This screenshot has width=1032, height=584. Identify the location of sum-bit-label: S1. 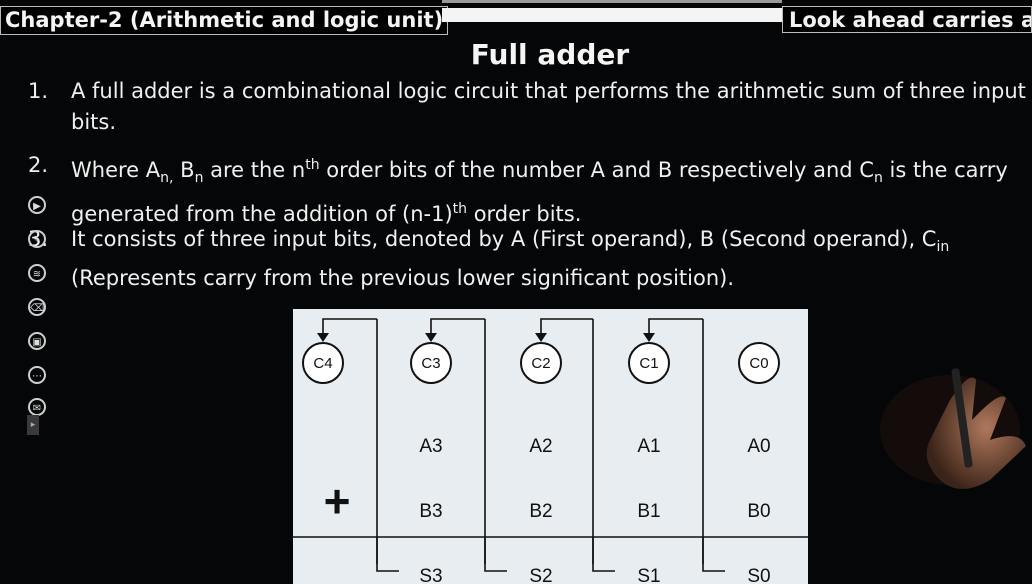
(648, 575).